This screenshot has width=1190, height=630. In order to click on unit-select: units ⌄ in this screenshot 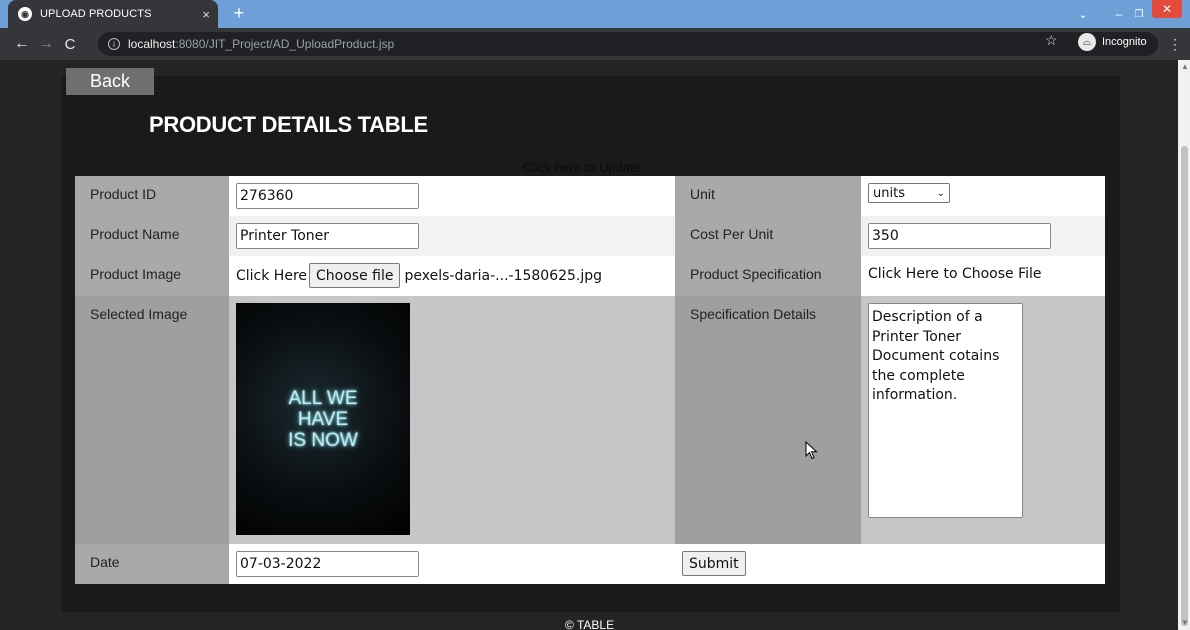, I will do `click(909, 193)`.